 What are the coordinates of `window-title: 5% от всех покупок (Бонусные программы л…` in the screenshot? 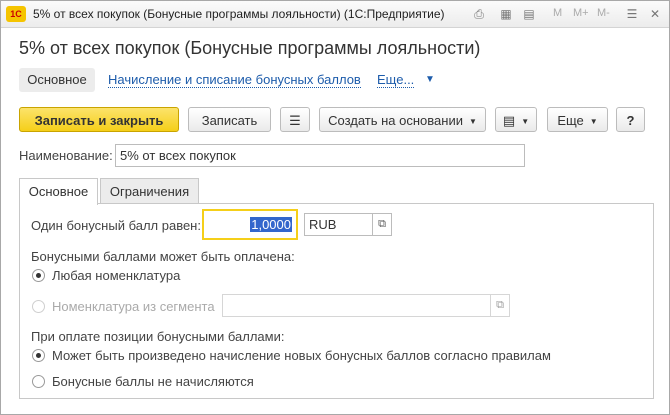 It's located at (239, 14).